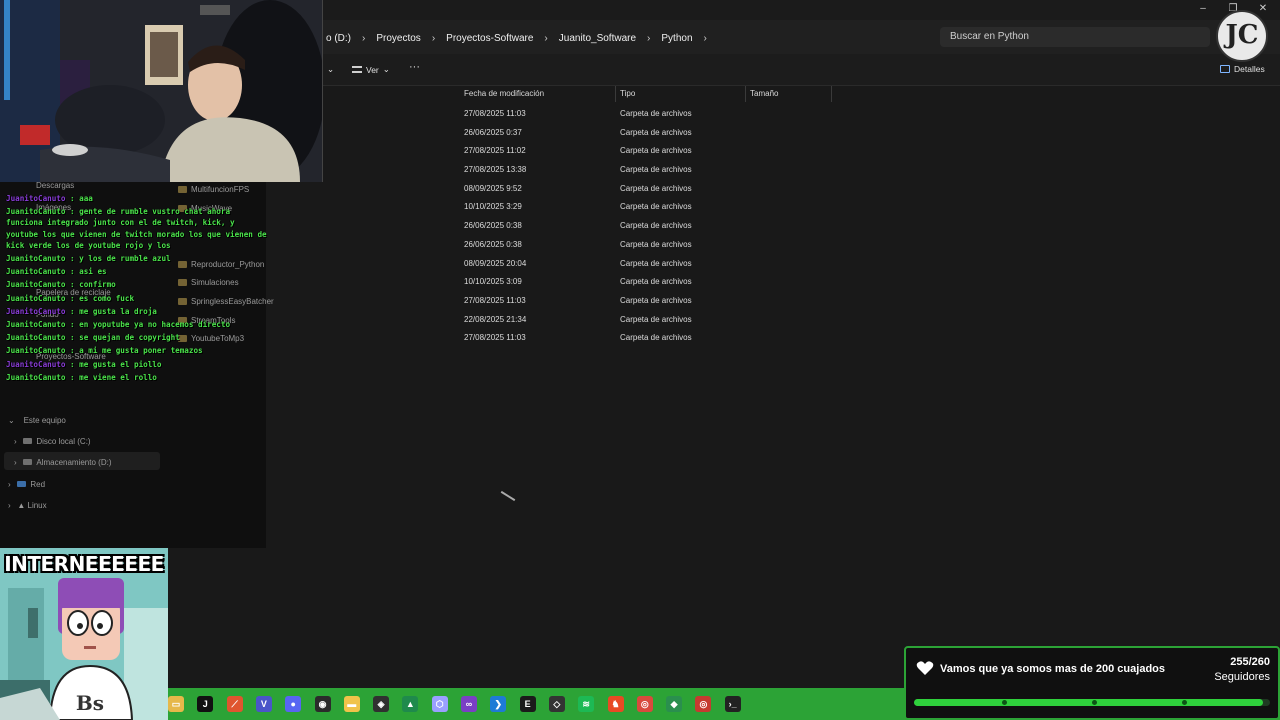 This screenshot has width=1280, height=720. Describe the element at coordinates (439, 704) in the screenshot. I see `package-icon: ⬡` at that location.